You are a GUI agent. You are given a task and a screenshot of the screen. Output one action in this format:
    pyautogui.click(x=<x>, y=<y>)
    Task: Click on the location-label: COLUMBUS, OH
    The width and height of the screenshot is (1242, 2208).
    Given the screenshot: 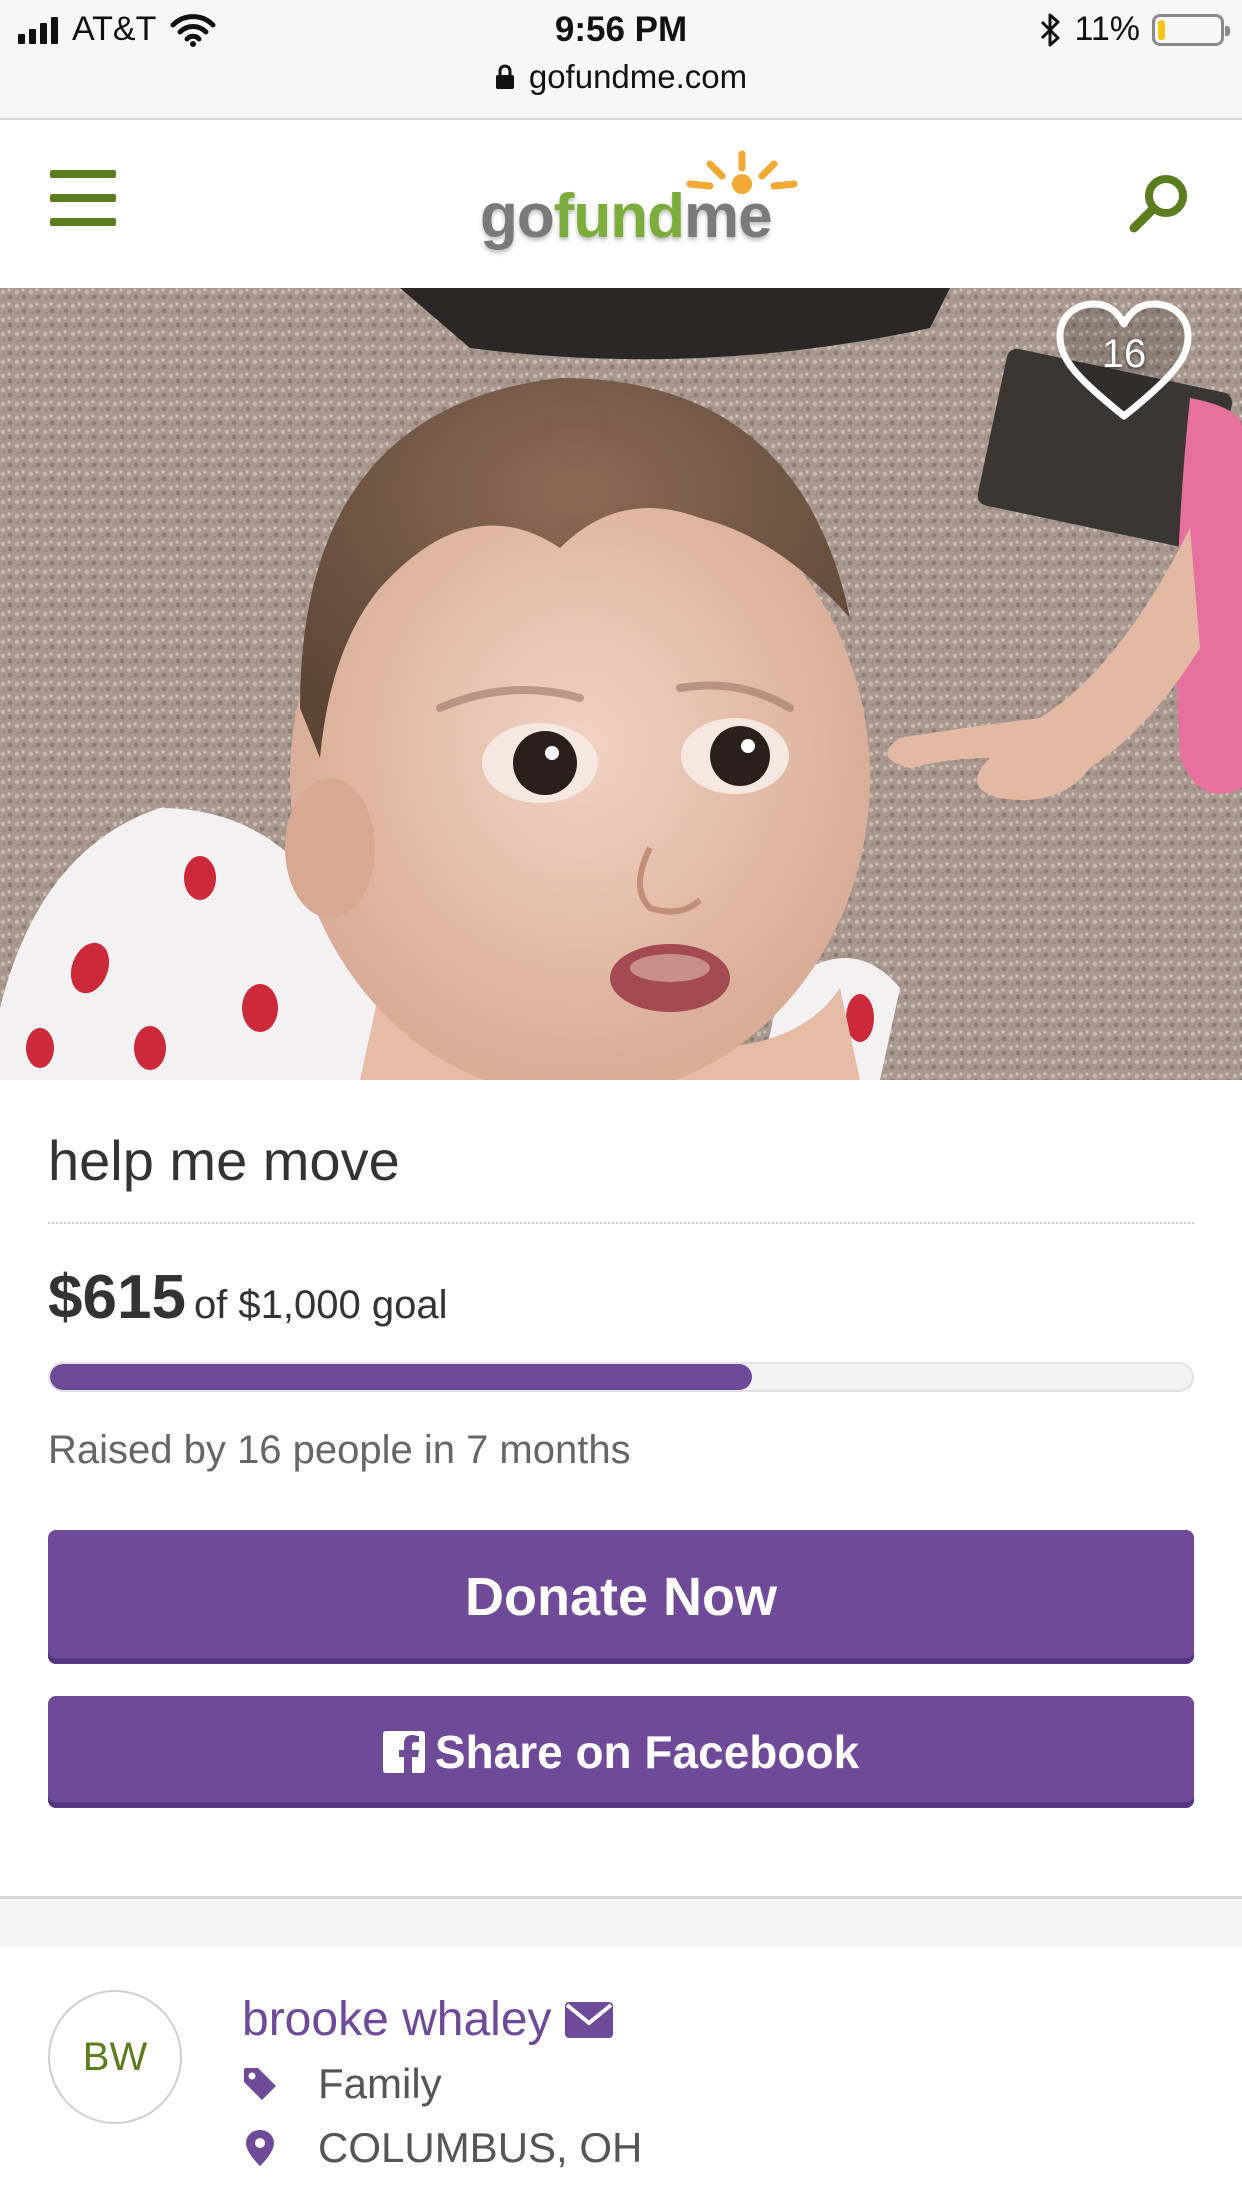 What is the action you would take?
    pyautogui.click(x=480, y=2147)
    